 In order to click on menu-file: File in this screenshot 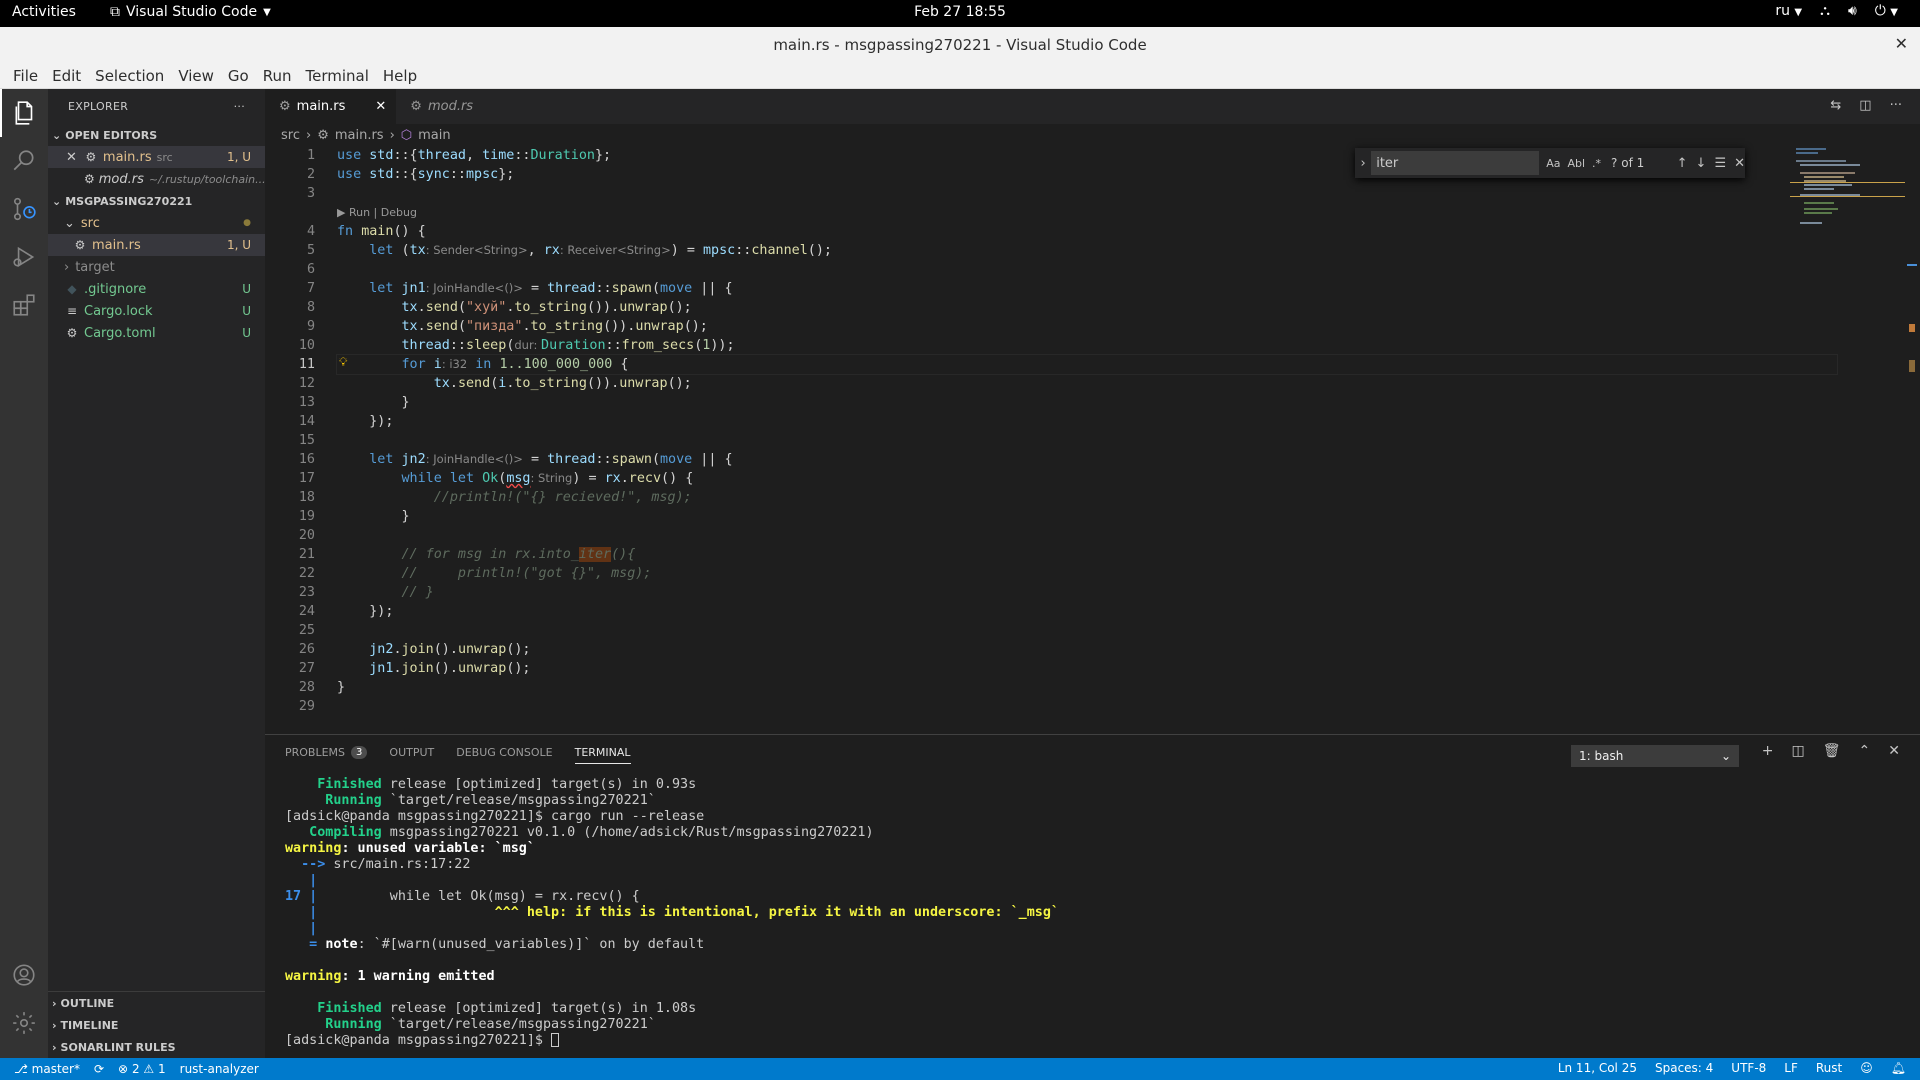, I will do `click(25, 76)`.